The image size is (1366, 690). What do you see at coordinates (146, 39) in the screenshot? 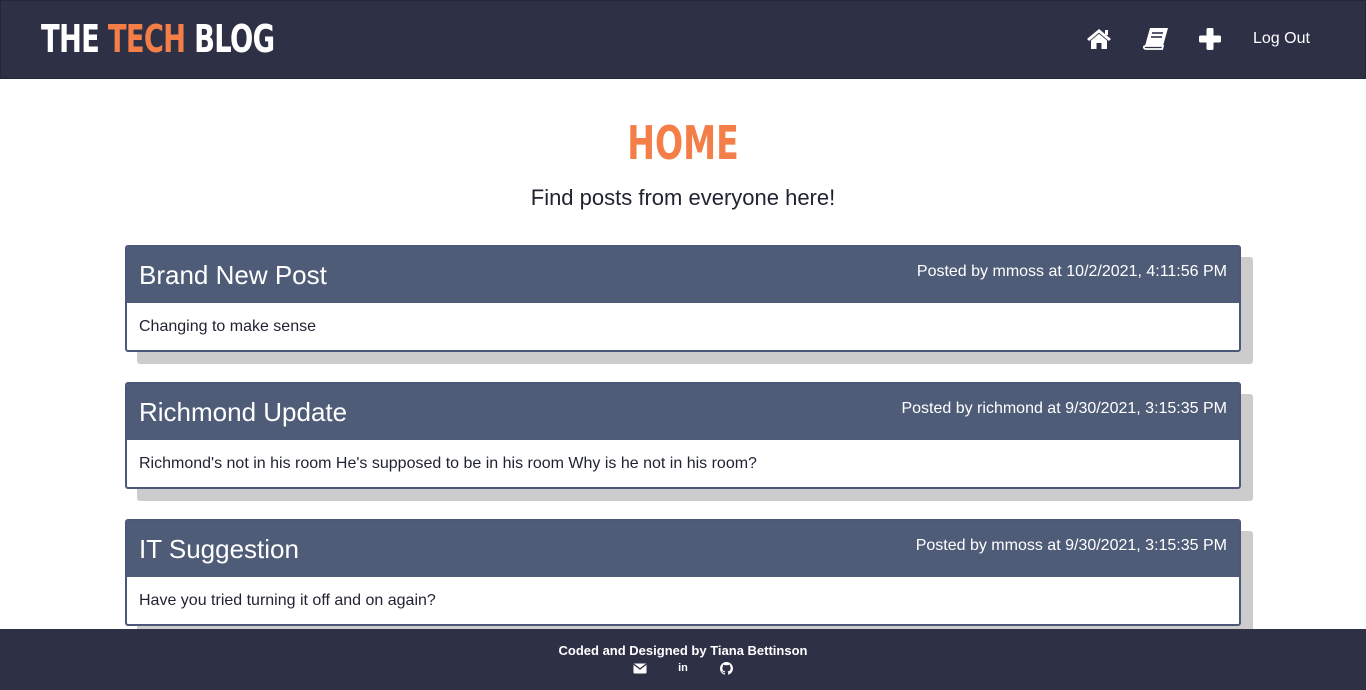
I see `brand-accent: TECH` at bounding box center [146, 39].